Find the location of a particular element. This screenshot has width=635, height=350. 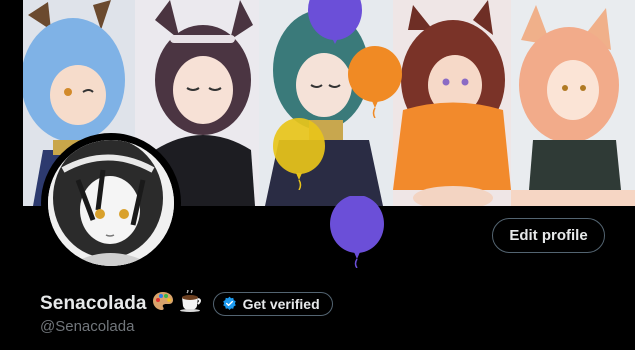

yellow-balloon-icon is located at coordinates (299, 154).